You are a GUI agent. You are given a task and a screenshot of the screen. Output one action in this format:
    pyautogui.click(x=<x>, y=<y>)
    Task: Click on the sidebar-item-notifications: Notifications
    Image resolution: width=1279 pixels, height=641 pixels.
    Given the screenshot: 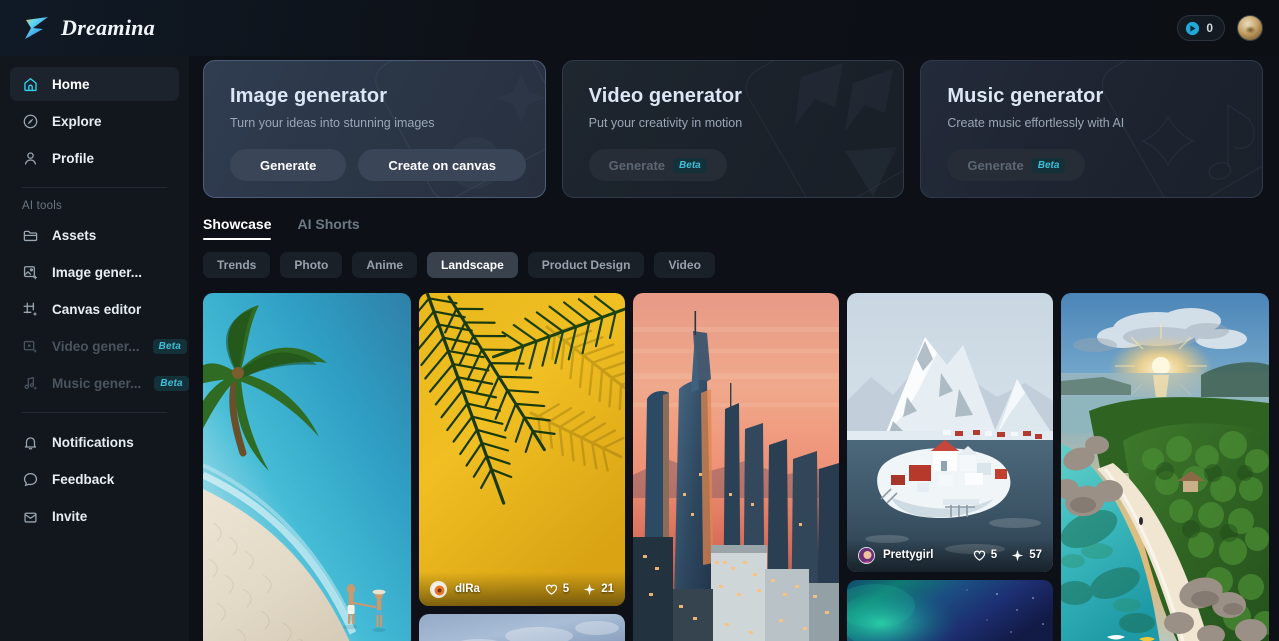 What is the action you would take?
    pyautogui.click(x=94, y=442)
    